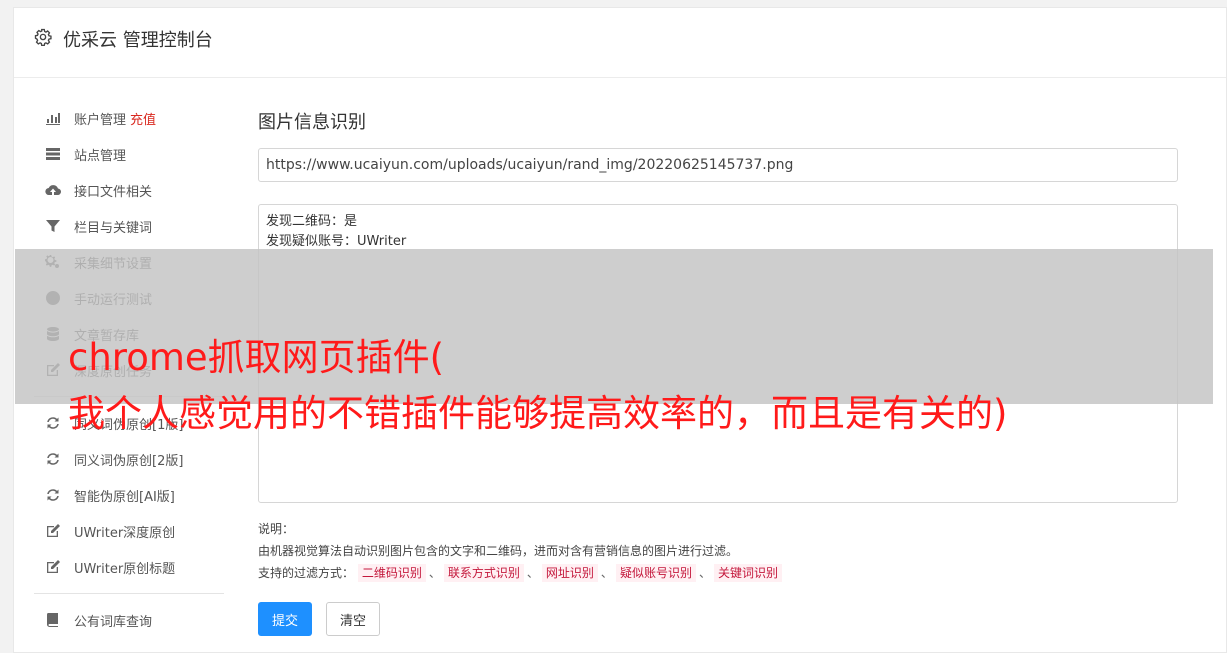 This screenshot has height=653, width=1227. What do you see at coordinates (138, 40) in the screenshot?
I see `page-title: 优采云 管理控制台` at bounding box center [138, 40].